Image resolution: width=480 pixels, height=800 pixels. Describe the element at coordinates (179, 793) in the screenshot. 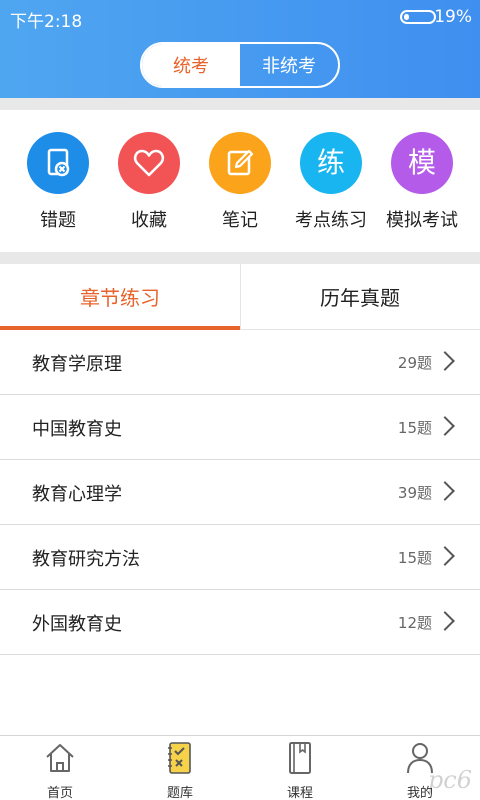

I see `nav-label: 题库` at that location.